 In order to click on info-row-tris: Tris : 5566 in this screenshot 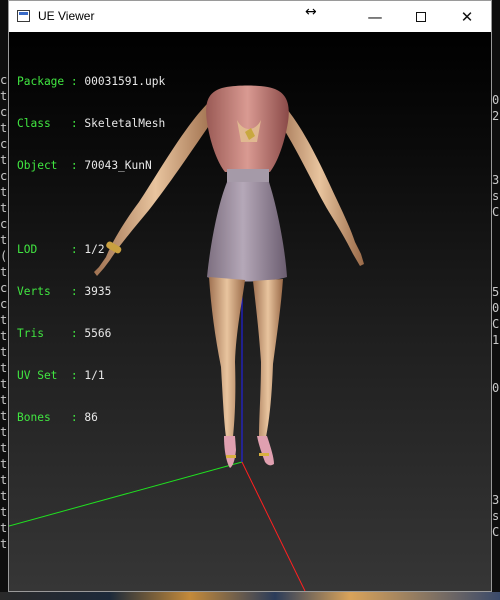, I will do `click(64, 333)`.